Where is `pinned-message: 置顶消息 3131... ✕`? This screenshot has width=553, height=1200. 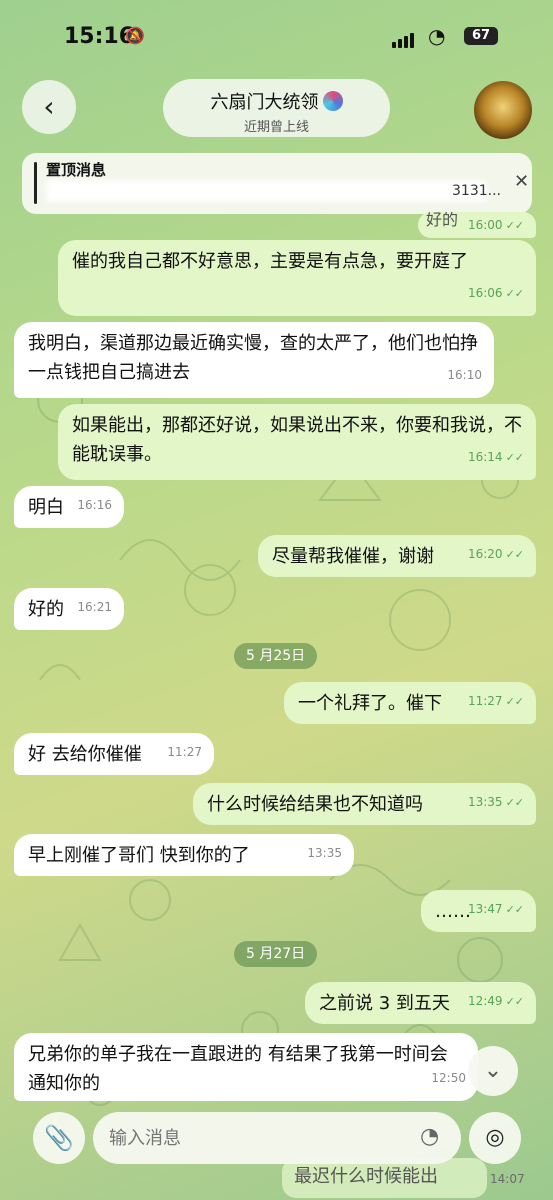
pinned-message: 置顶消息 3131... ✕ is located at coordinates (277, 183).